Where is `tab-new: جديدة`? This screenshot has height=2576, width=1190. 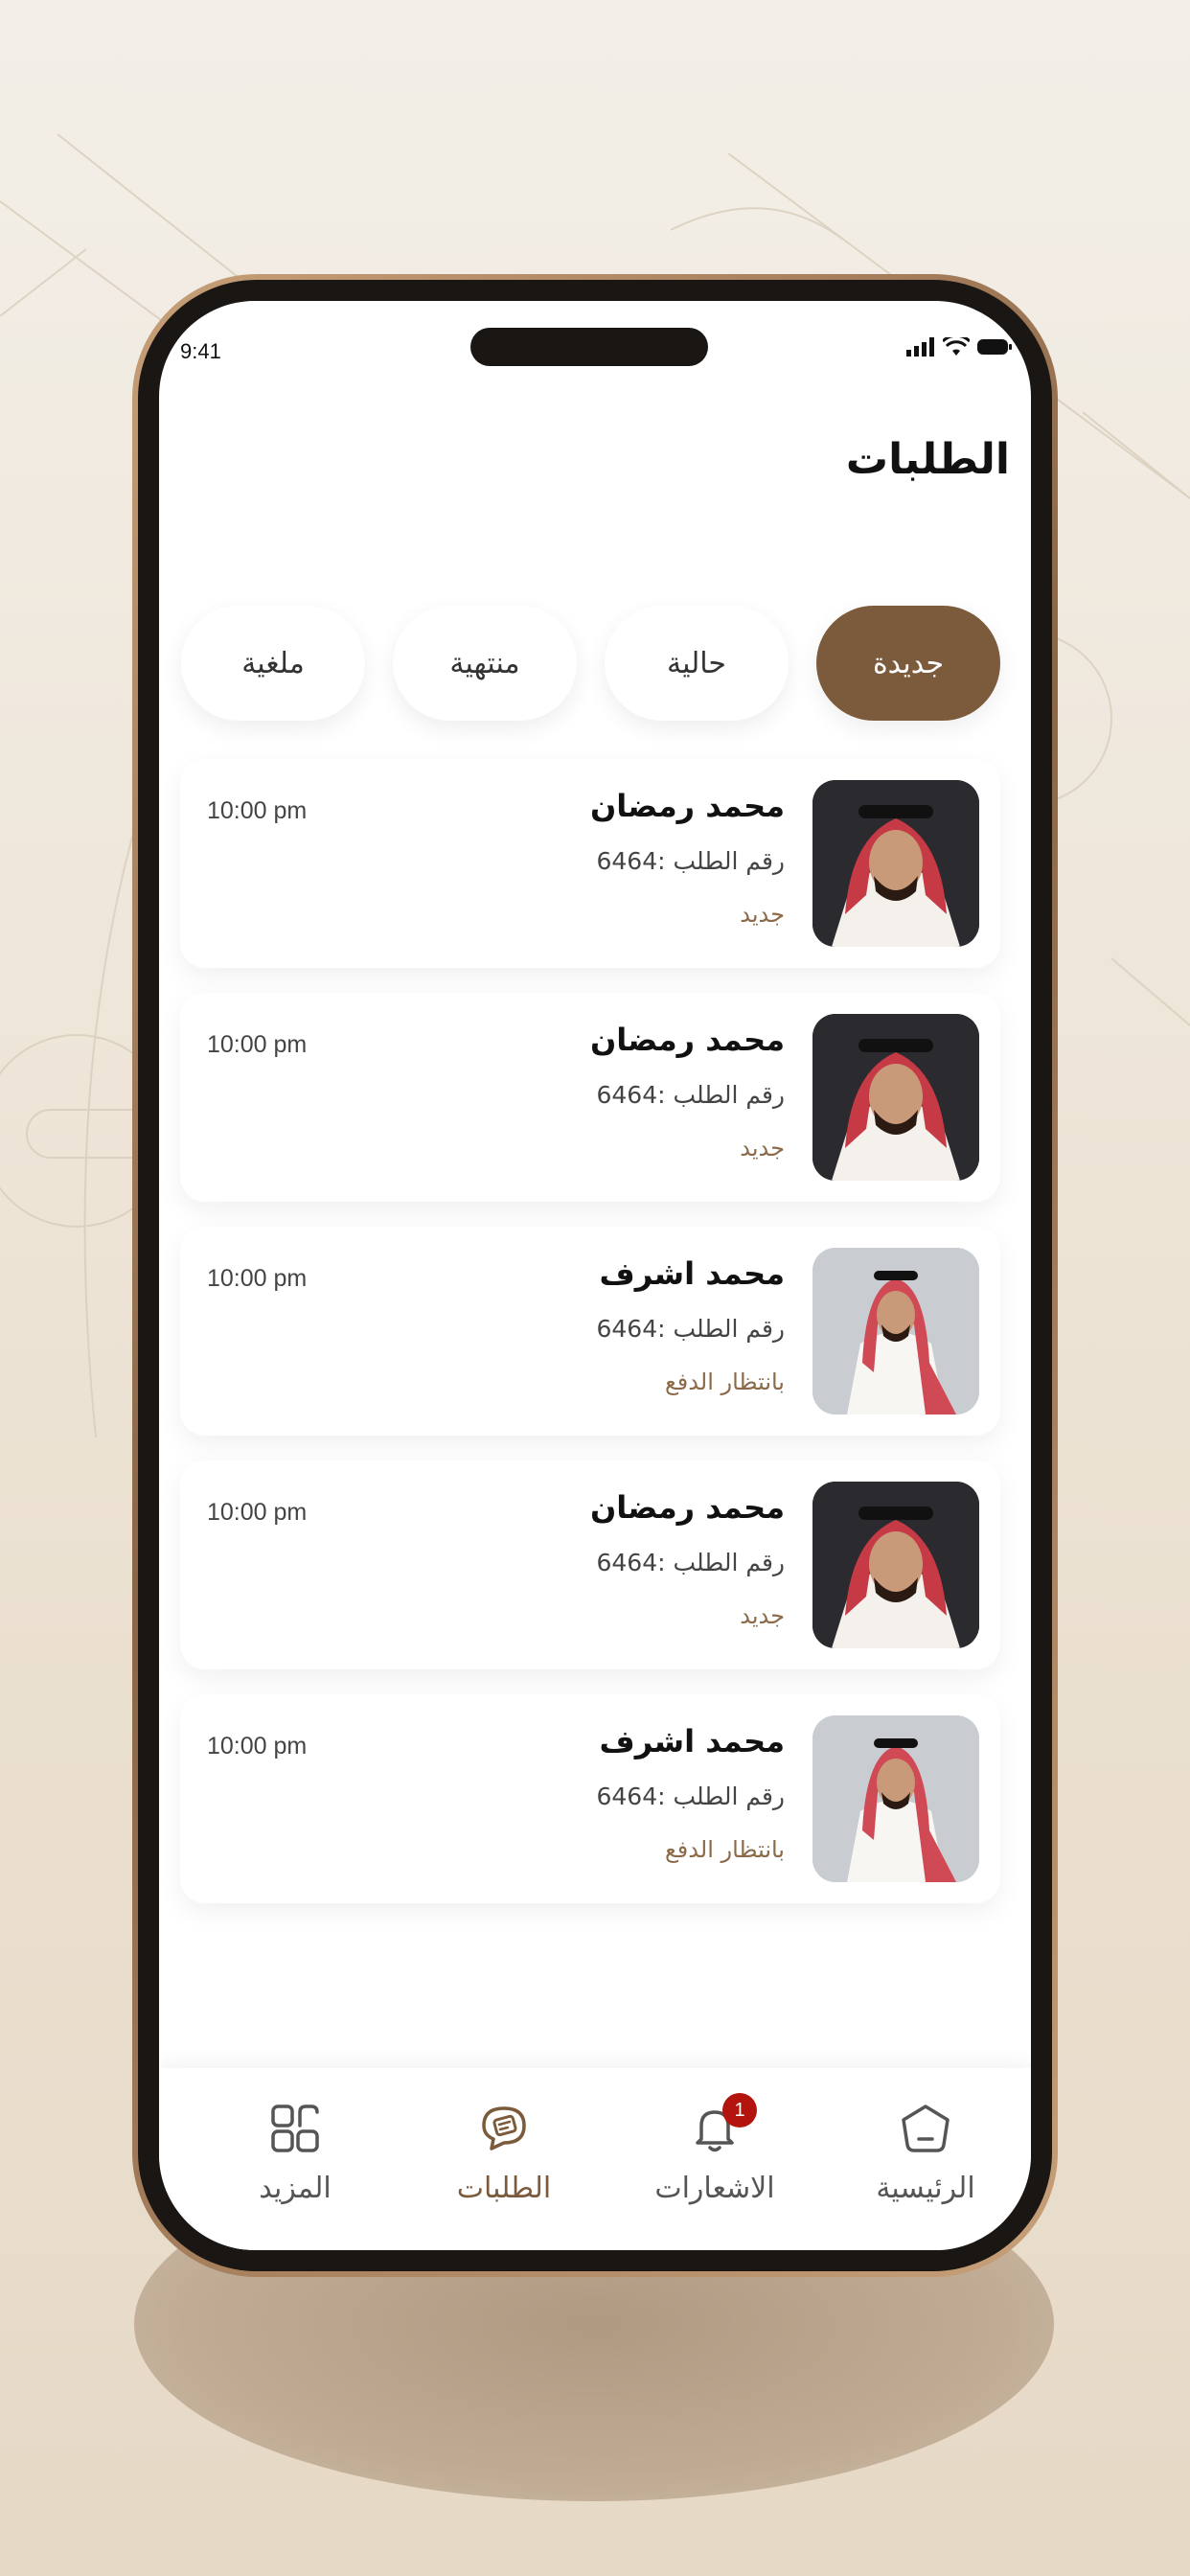 tab-new: جديدة is located at coordinates (908, 663).